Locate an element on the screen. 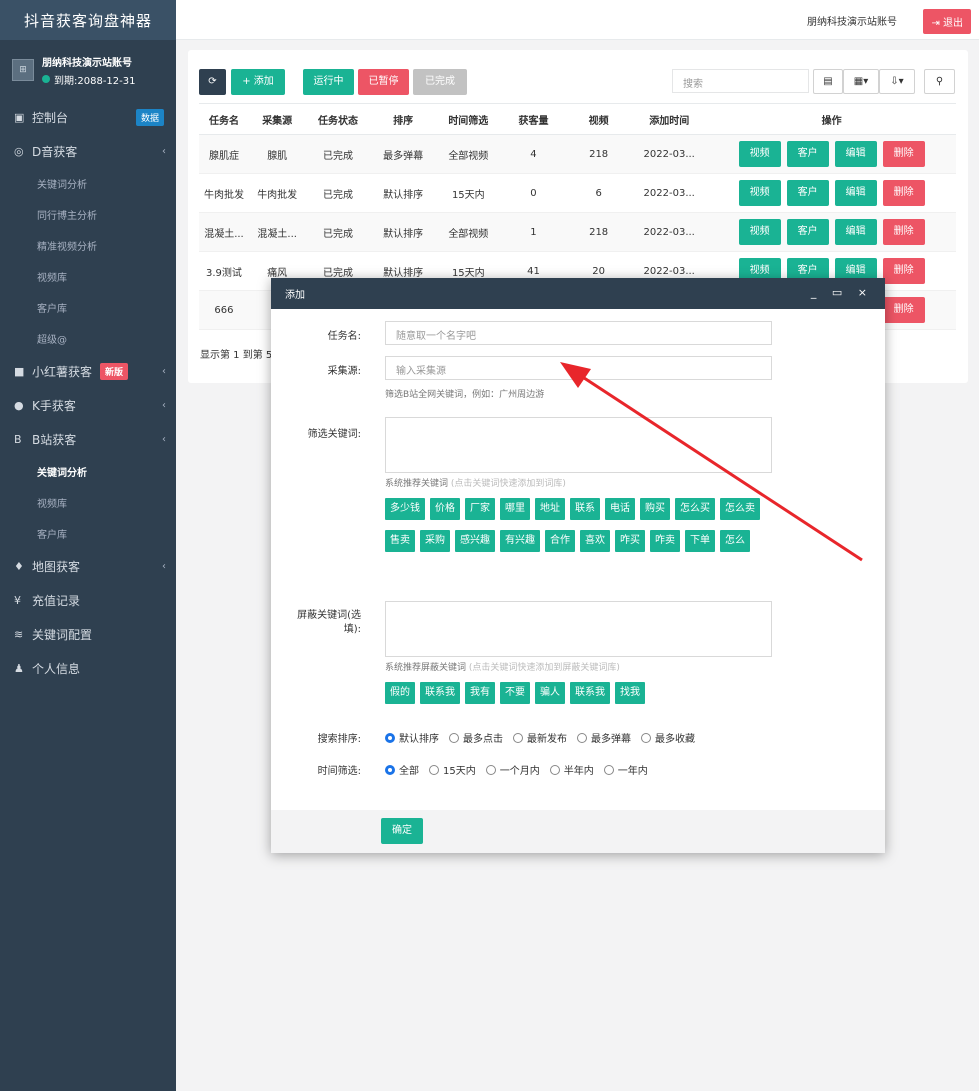  keyword-tag: 喜欢 is located at coordinates (595, 541).